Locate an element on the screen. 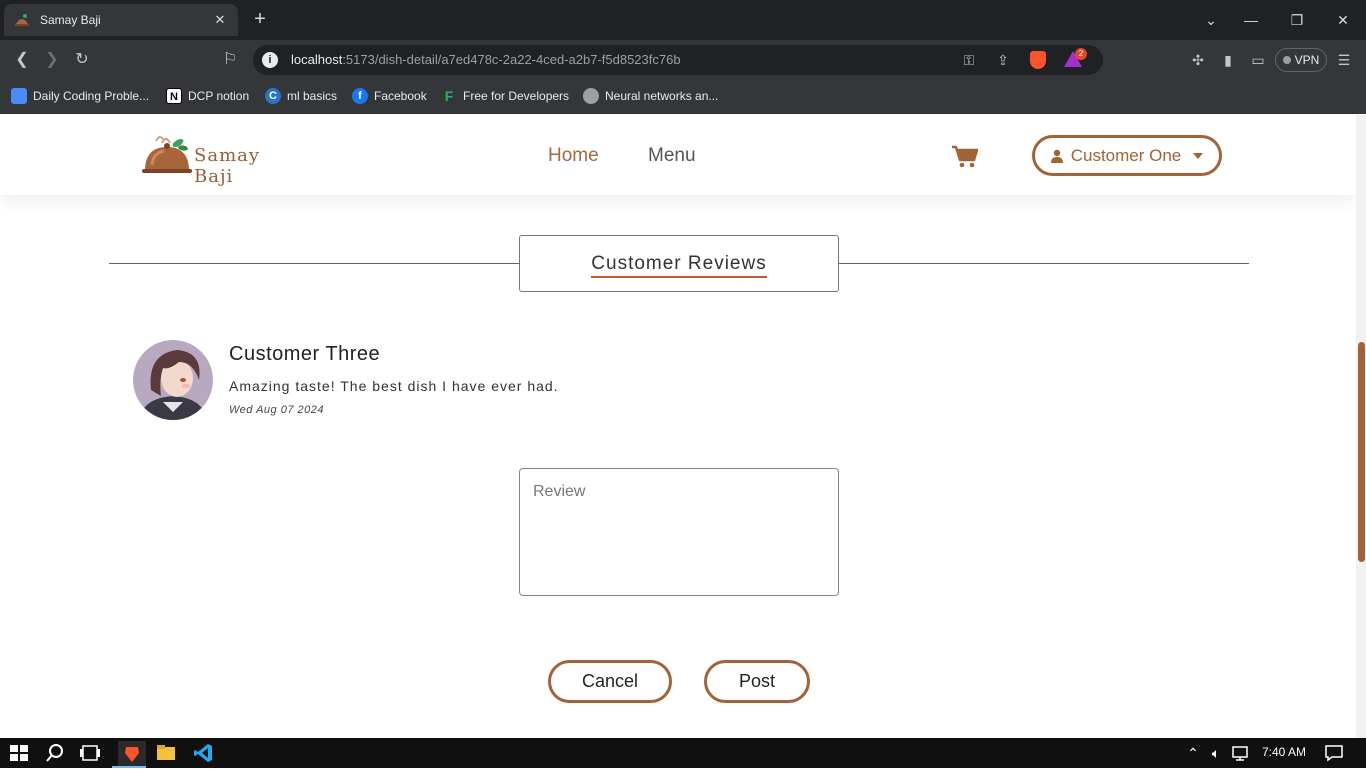  user-menu-button: Customer One is located at coordinates (1127, 155).